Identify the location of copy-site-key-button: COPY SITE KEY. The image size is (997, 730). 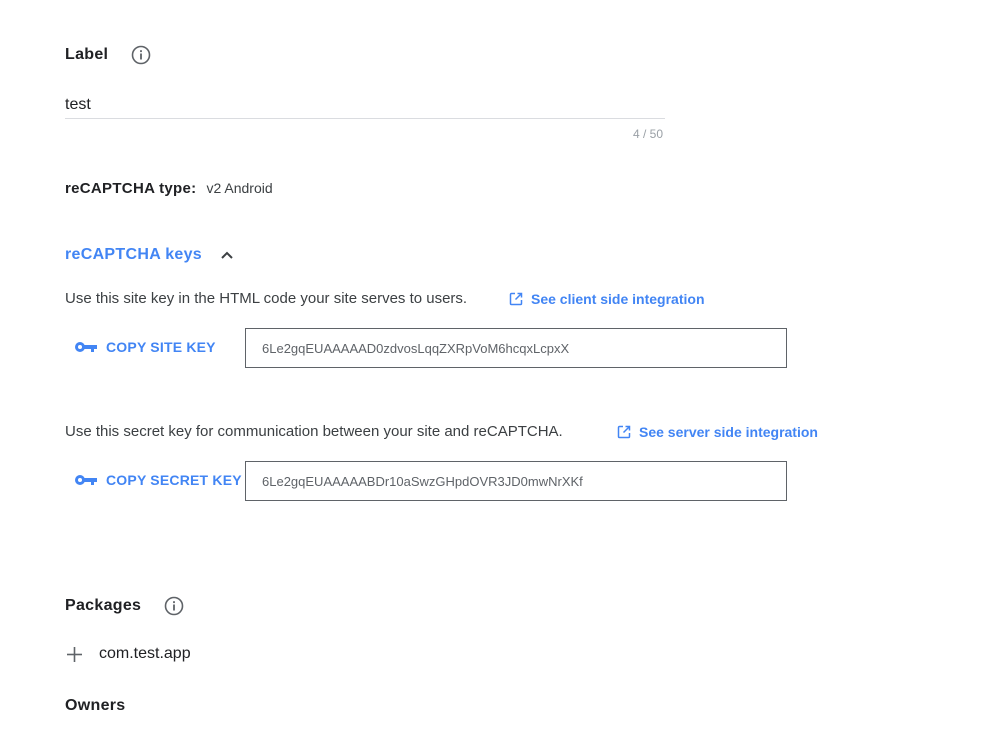
(145, 347).